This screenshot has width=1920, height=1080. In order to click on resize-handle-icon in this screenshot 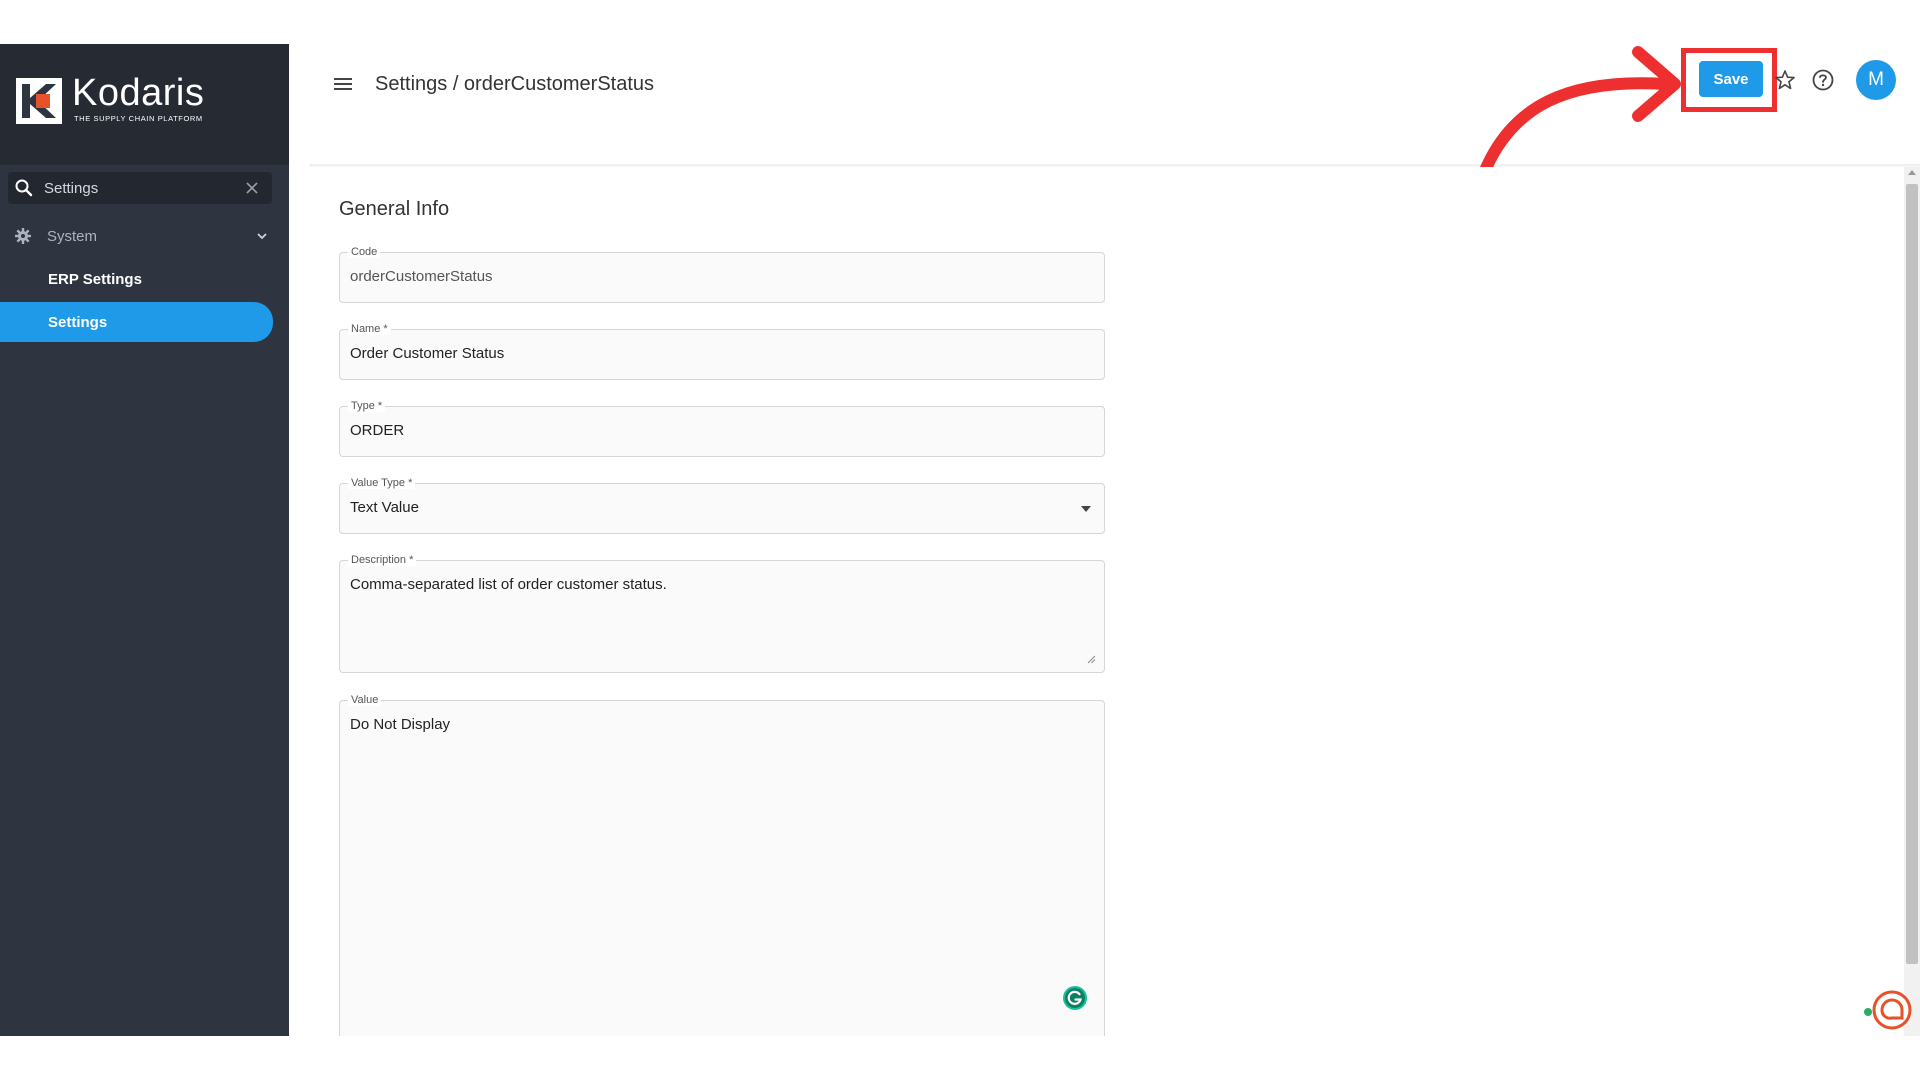, I will do `click(1091, 659)`.